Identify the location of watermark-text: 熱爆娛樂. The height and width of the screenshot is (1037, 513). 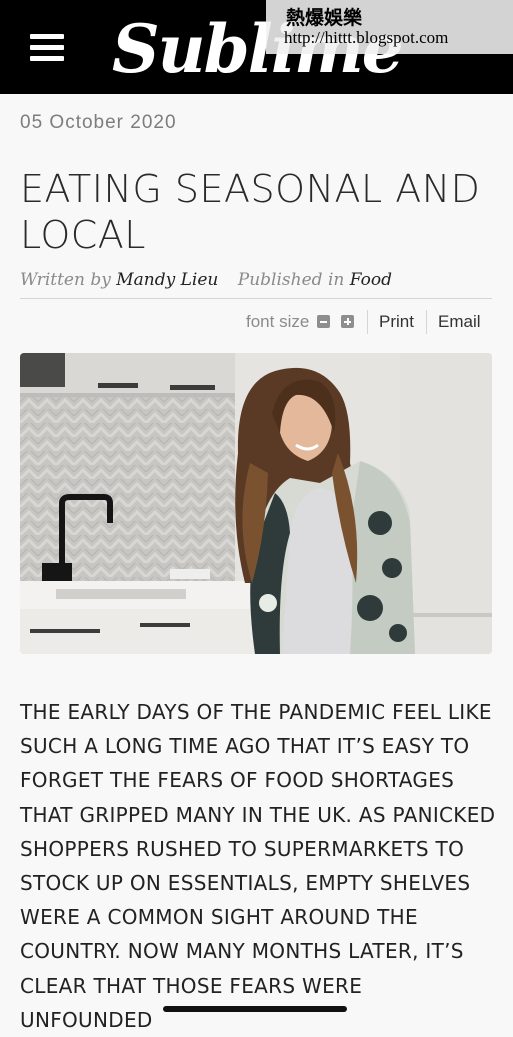
(324, 18).